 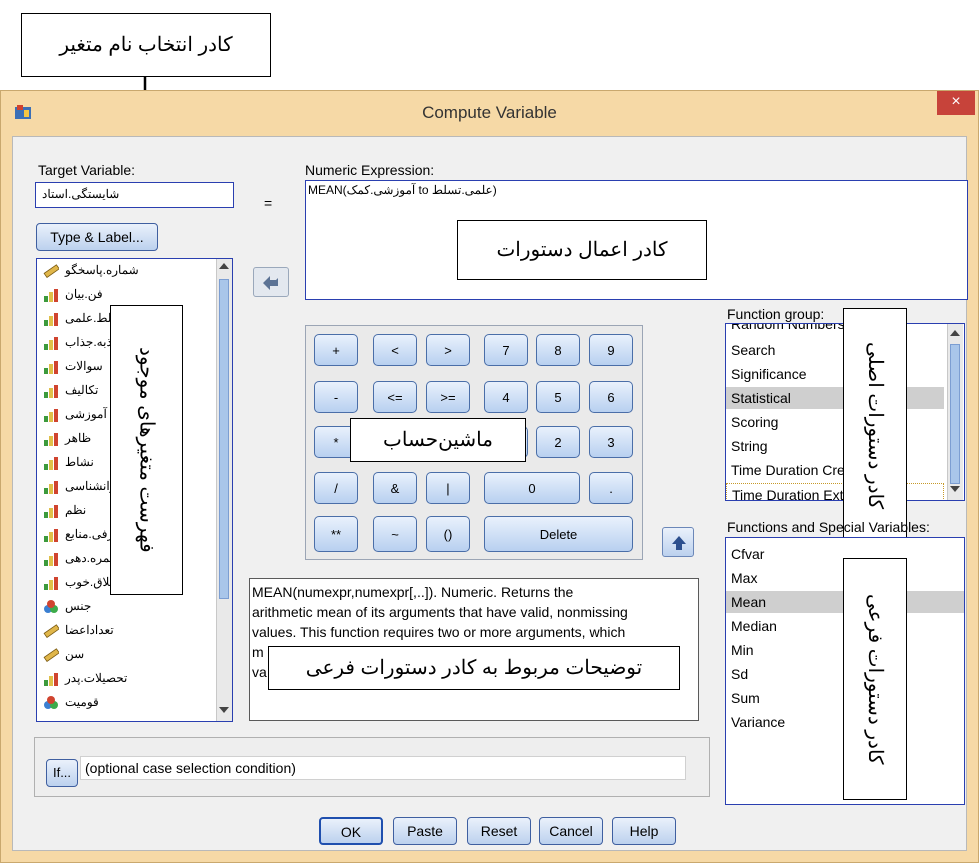 What do you see at coordinates (82, 390) in the screenshot?
I see `variable-name: تکالیف` at bounding box center [82, 390].